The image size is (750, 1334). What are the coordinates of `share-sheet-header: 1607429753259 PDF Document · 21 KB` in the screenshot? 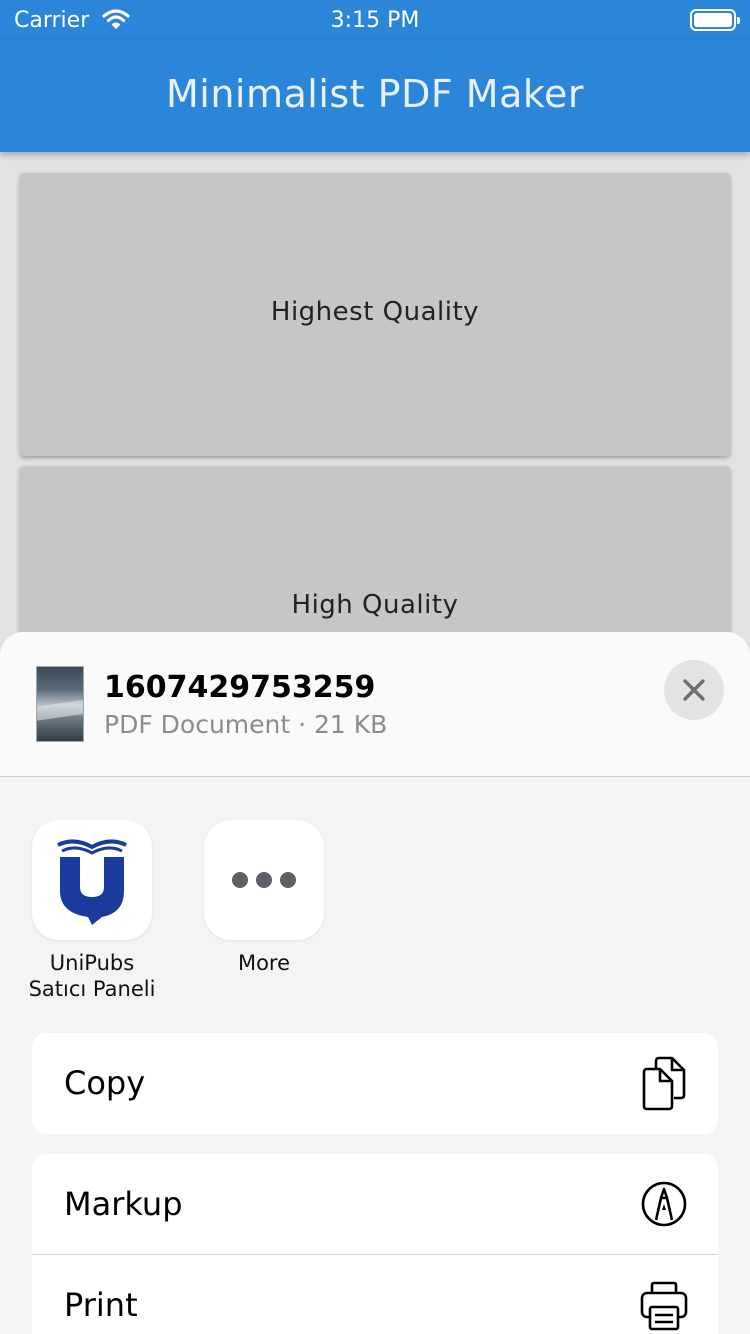 It's located at (375, 704).